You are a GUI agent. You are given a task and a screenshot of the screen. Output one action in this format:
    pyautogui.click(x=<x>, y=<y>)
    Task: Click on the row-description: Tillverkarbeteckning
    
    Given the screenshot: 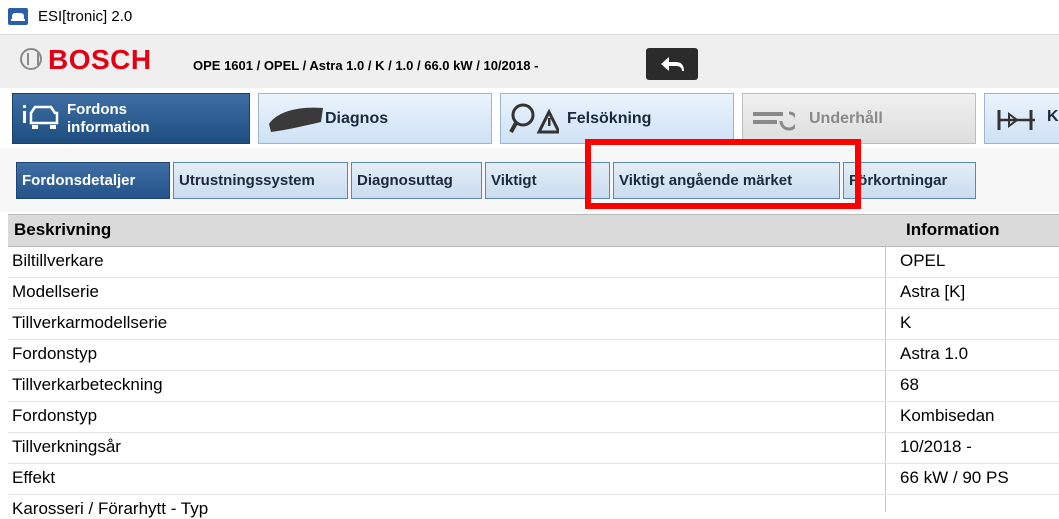 What is the action you would take?
    pyautogui.click(x=87, y=384)
    